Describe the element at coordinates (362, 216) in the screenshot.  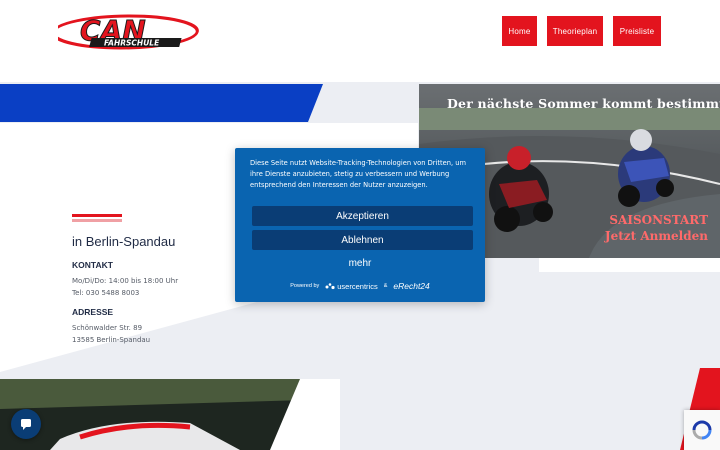
I see `accept-button: Akzeptieren` at that location.